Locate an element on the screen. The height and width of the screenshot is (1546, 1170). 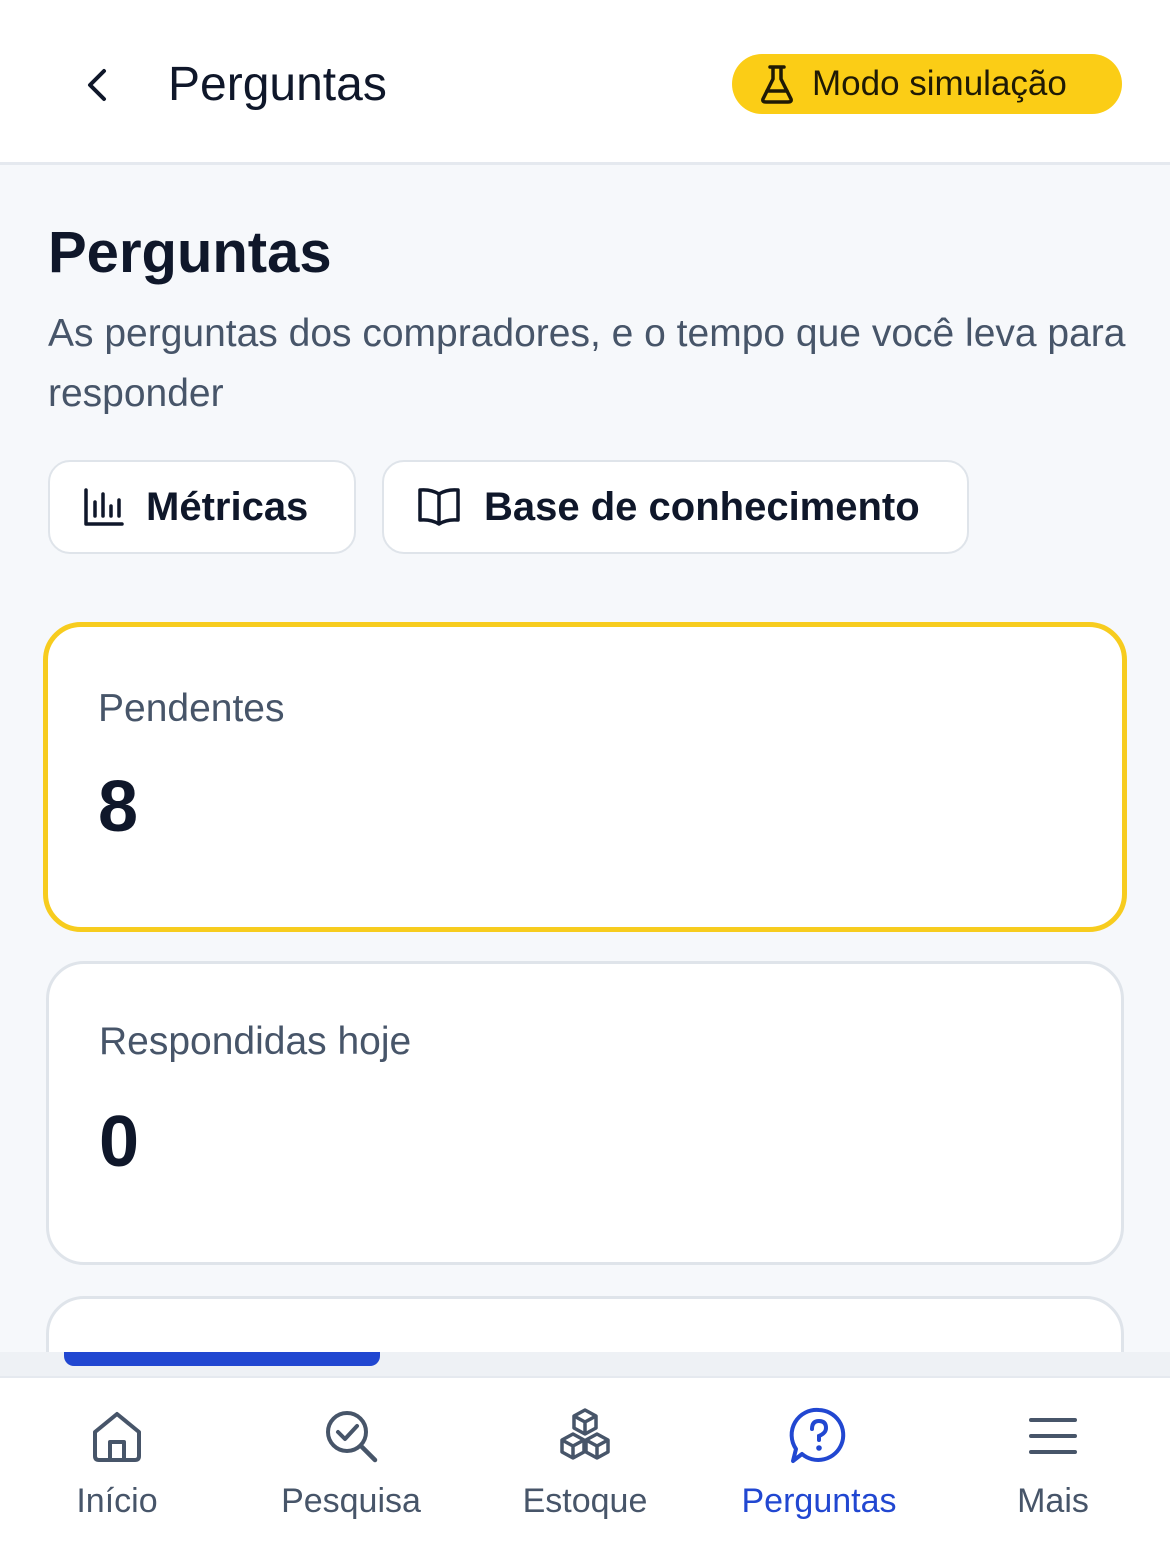
pending-count: 8 is located at coordinates (118, 807).